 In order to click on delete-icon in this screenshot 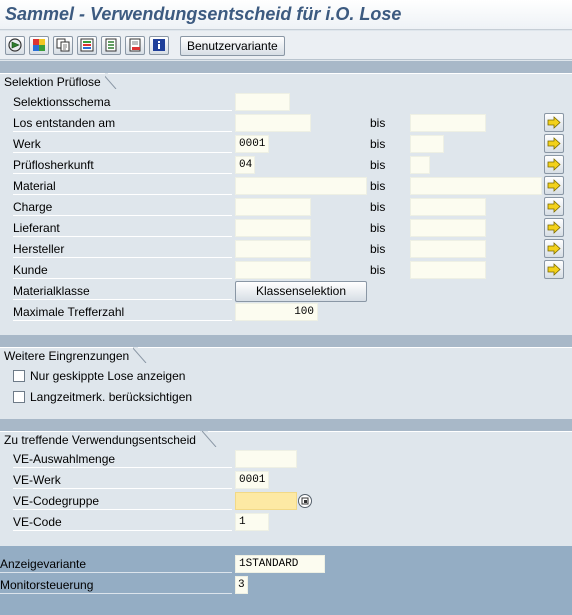, I will do `click(135, 45)`.